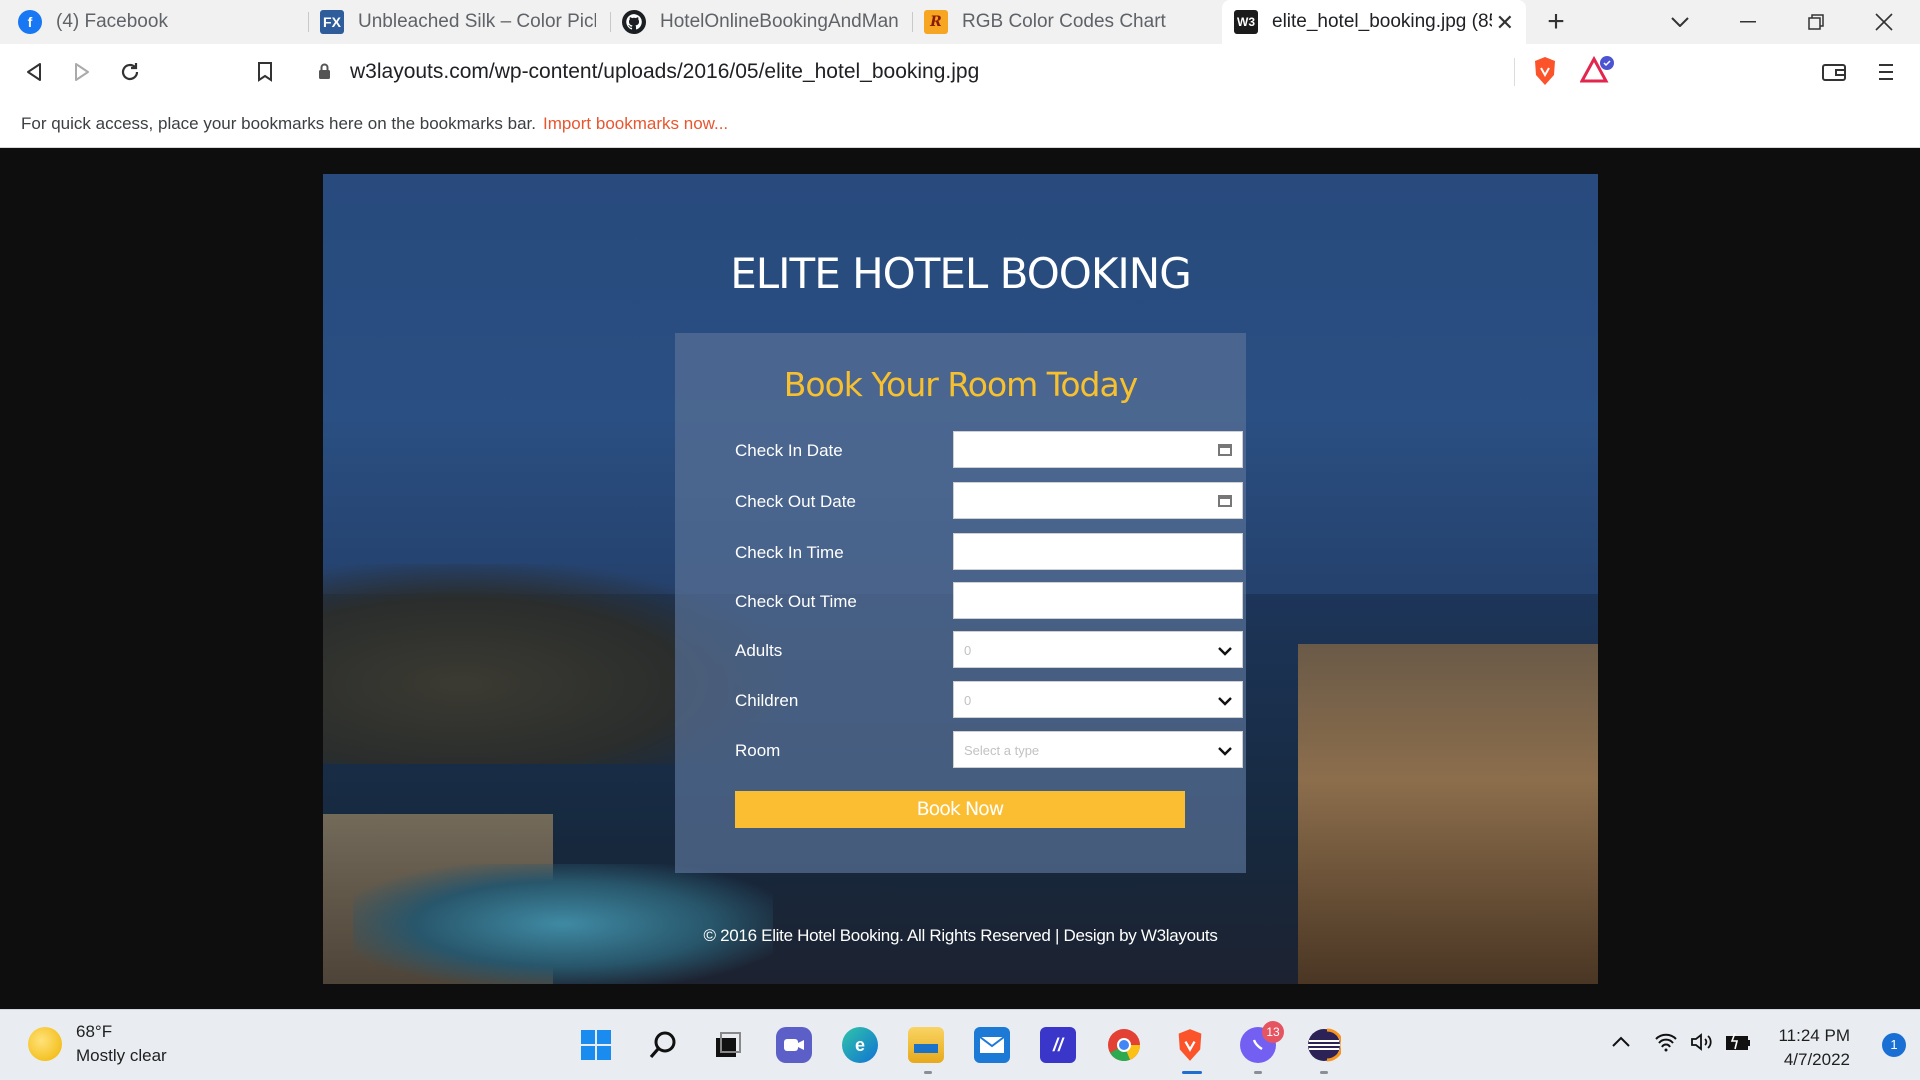 The width and height of the screenshot is (1920, 1080). I want to click on wifi-icon, so click(1666, 1044).